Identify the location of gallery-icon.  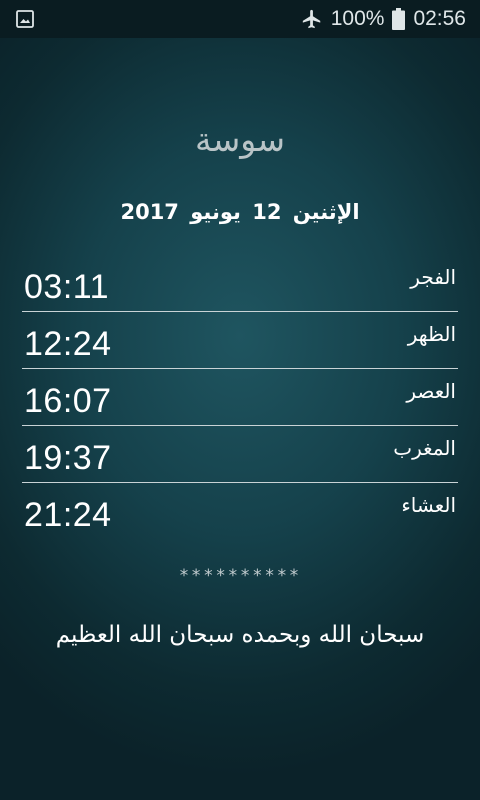
(25, 19).